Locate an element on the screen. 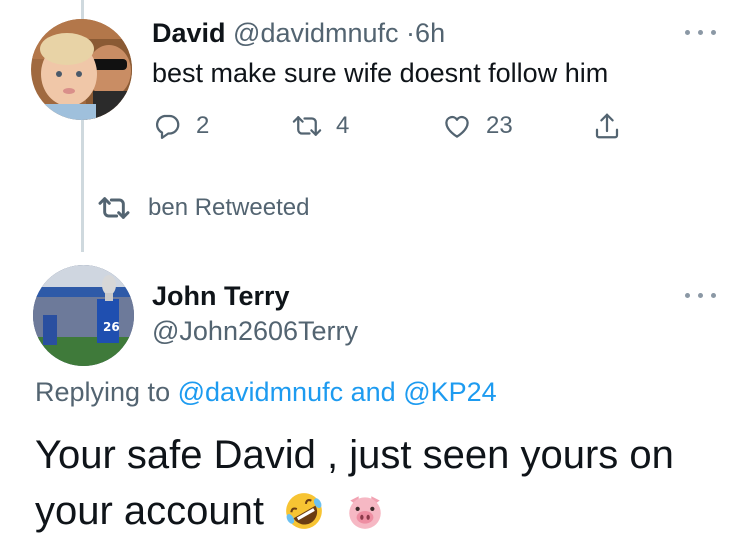 The image size is (750, 560). retweet-context-text: ben Retweeted is located at coordinates (229, 207).